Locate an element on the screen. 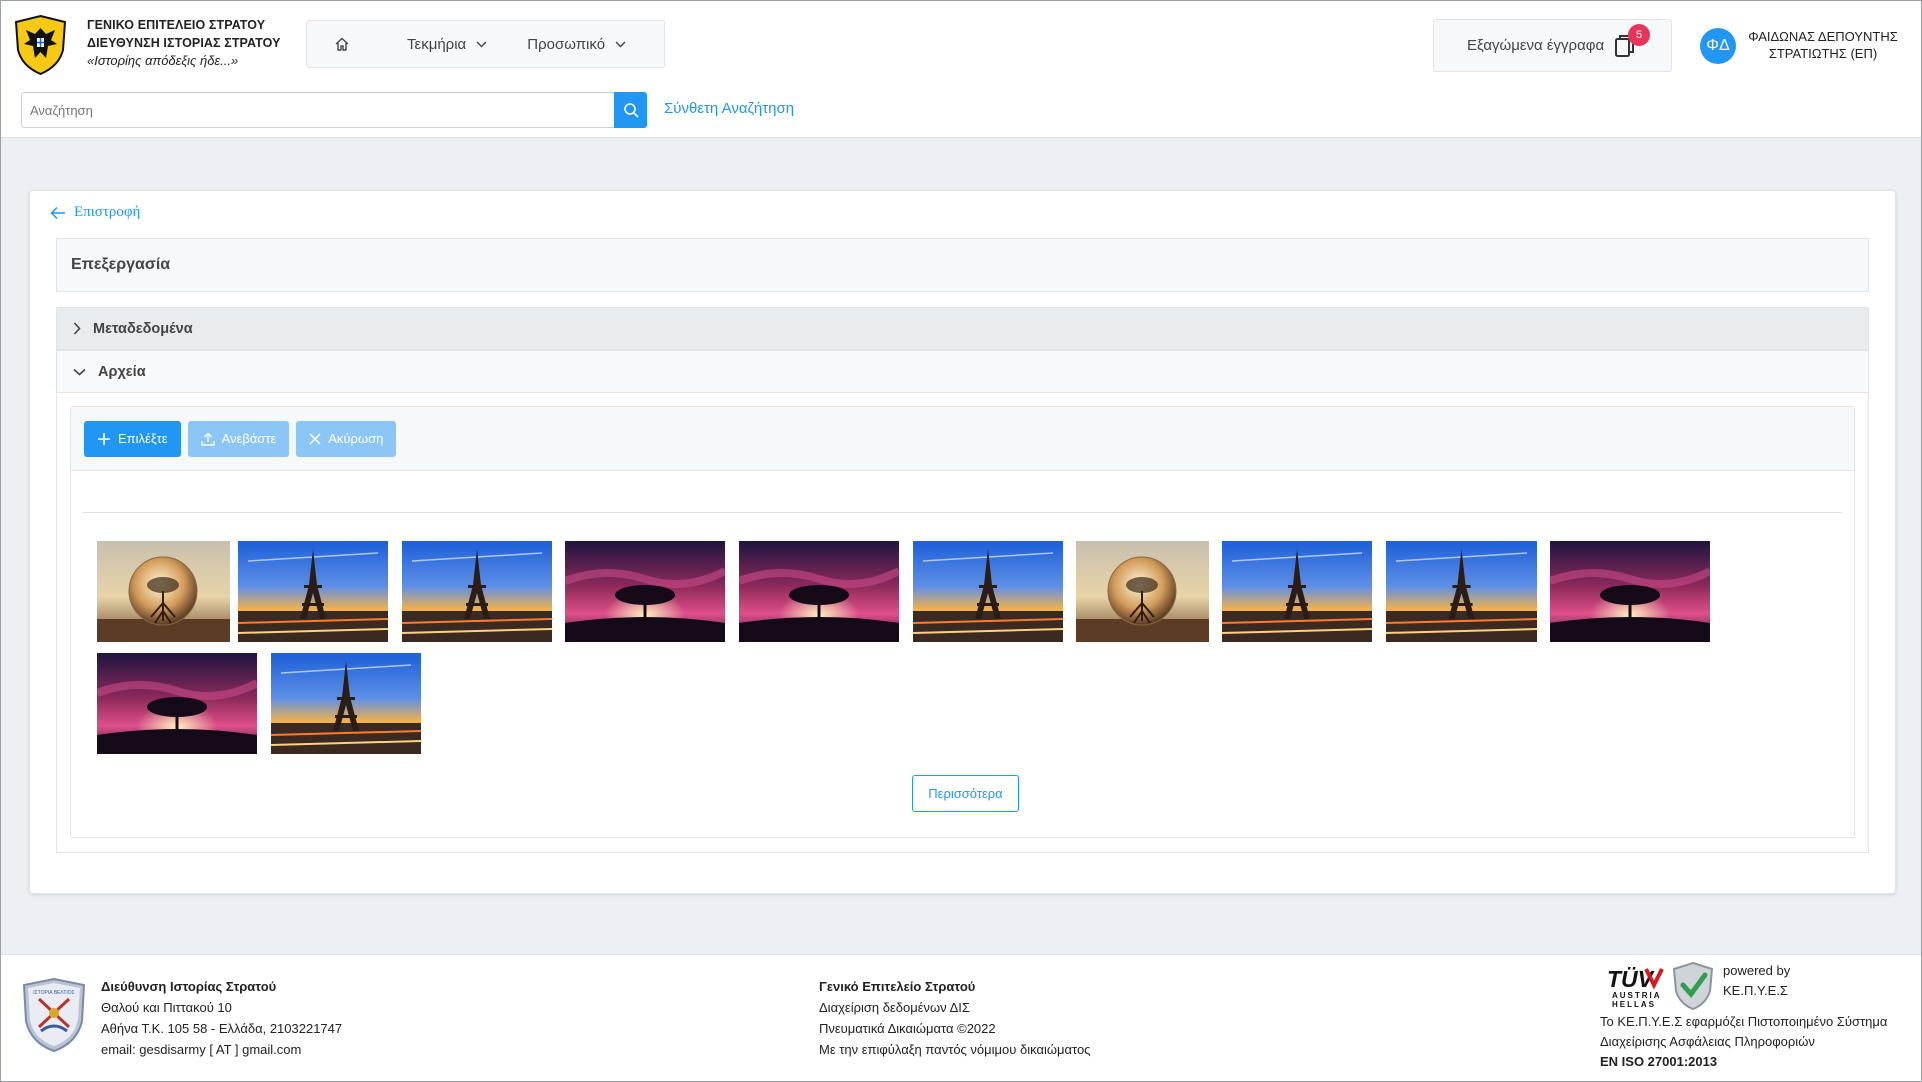 Image resolution: width=1922 pixels, height=1082 pixels. kepyes-shield-logo is located at coordinates (1693, 986).